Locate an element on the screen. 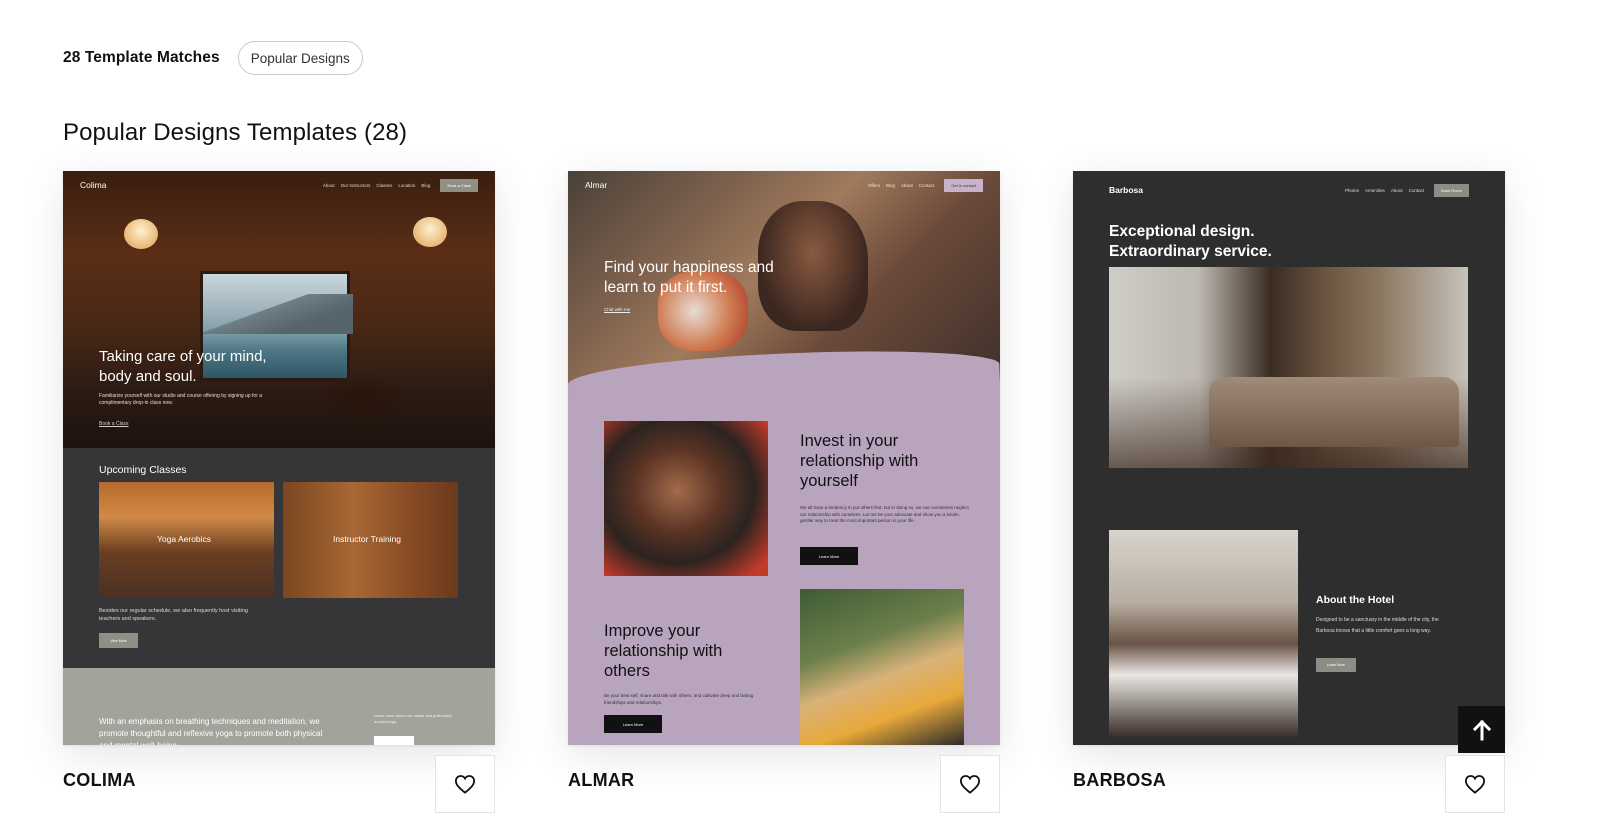 Image resolution: width=1600 pixels, height=831 pixels. template-match-count: 28 Template Matches is located at coordinates (141, 57).